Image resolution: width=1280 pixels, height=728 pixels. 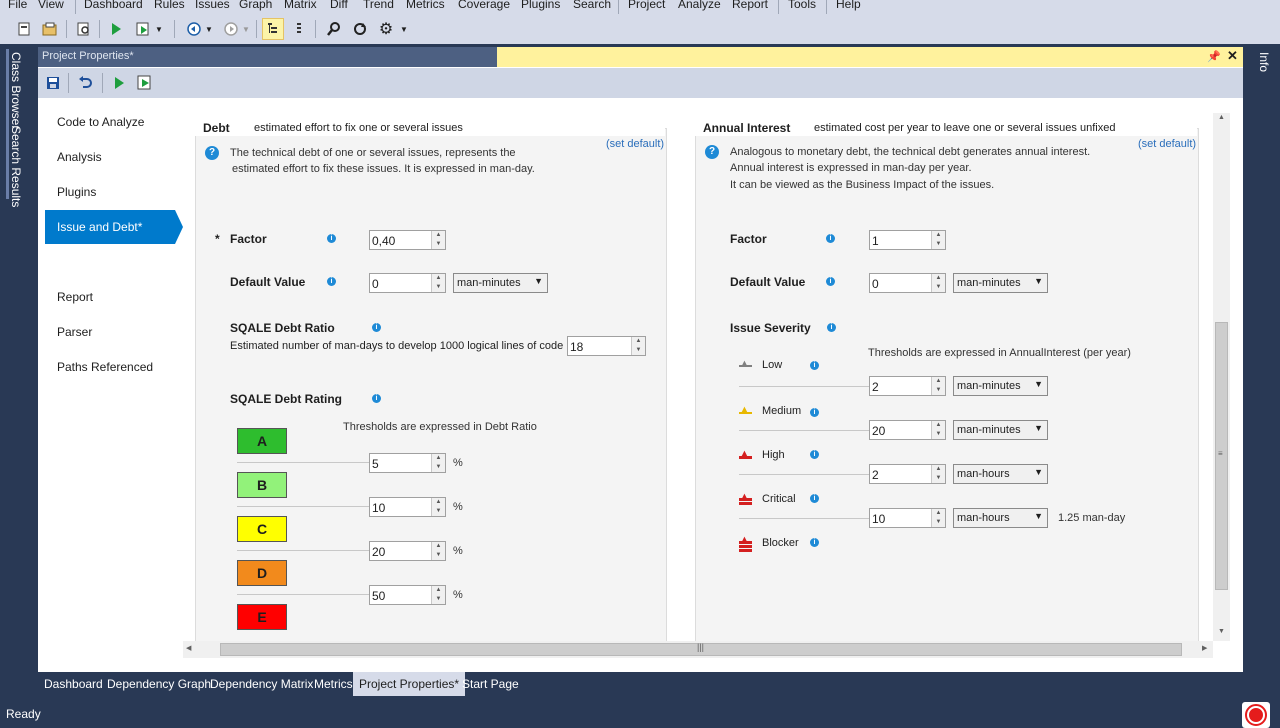 What do you see at coordinates (255, 5) in the screenshot?
I see `menu-graph: Graph` at bounding box center [255, 5].